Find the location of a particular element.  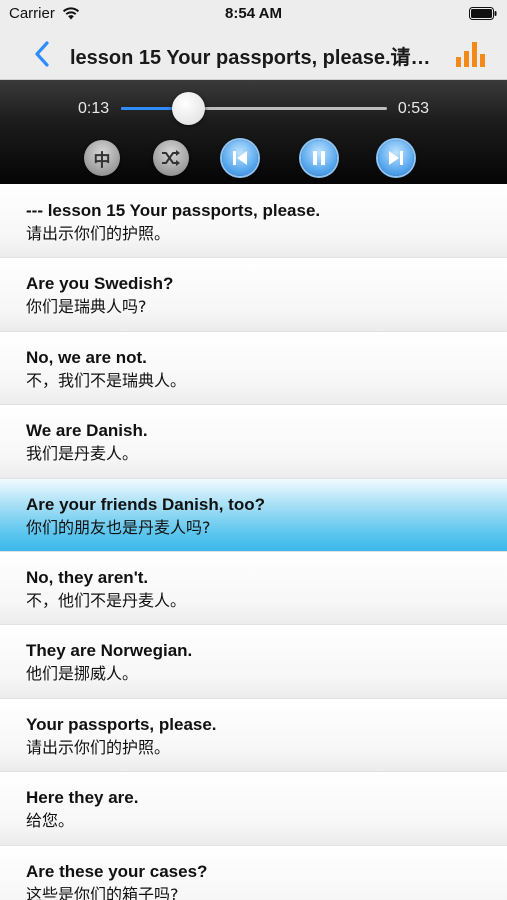

sentence-english: Are you Swedish? is located at coordinates (100, 284).